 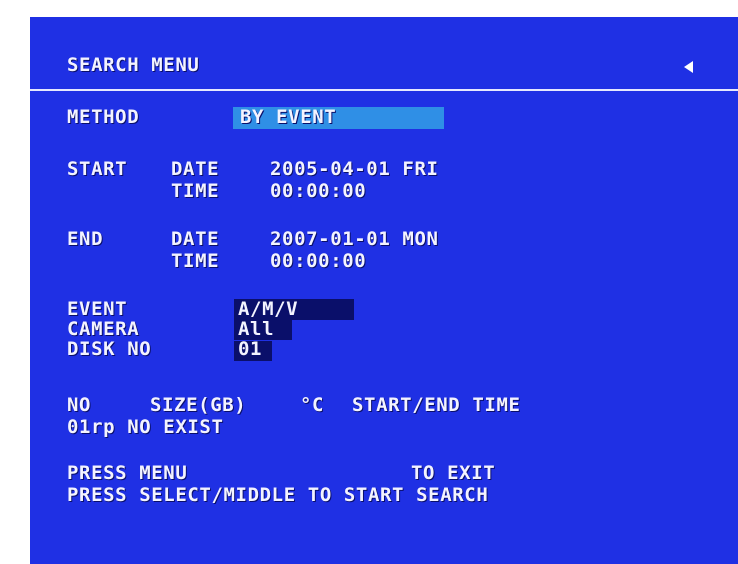 I want to click on end-date-label: DATE, so click(x=195, y=239).